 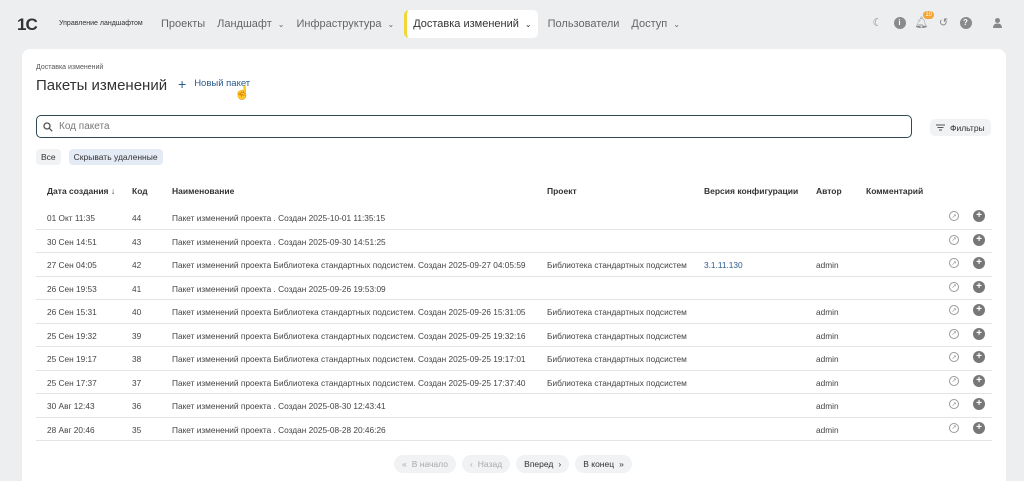 What do you see at coordinates (72, 241) in the screenshot?
I see `cell-date: 30 Сен 14:51` at bounding box center [72, 241].